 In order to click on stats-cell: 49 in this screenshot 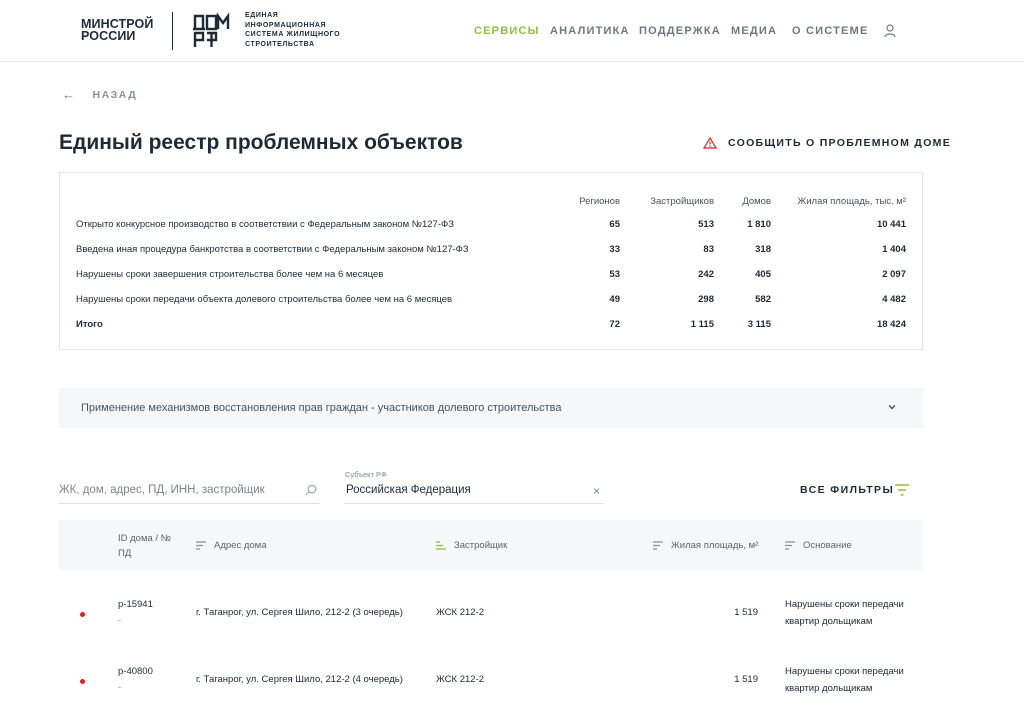, I will do `click(614, 299)`.